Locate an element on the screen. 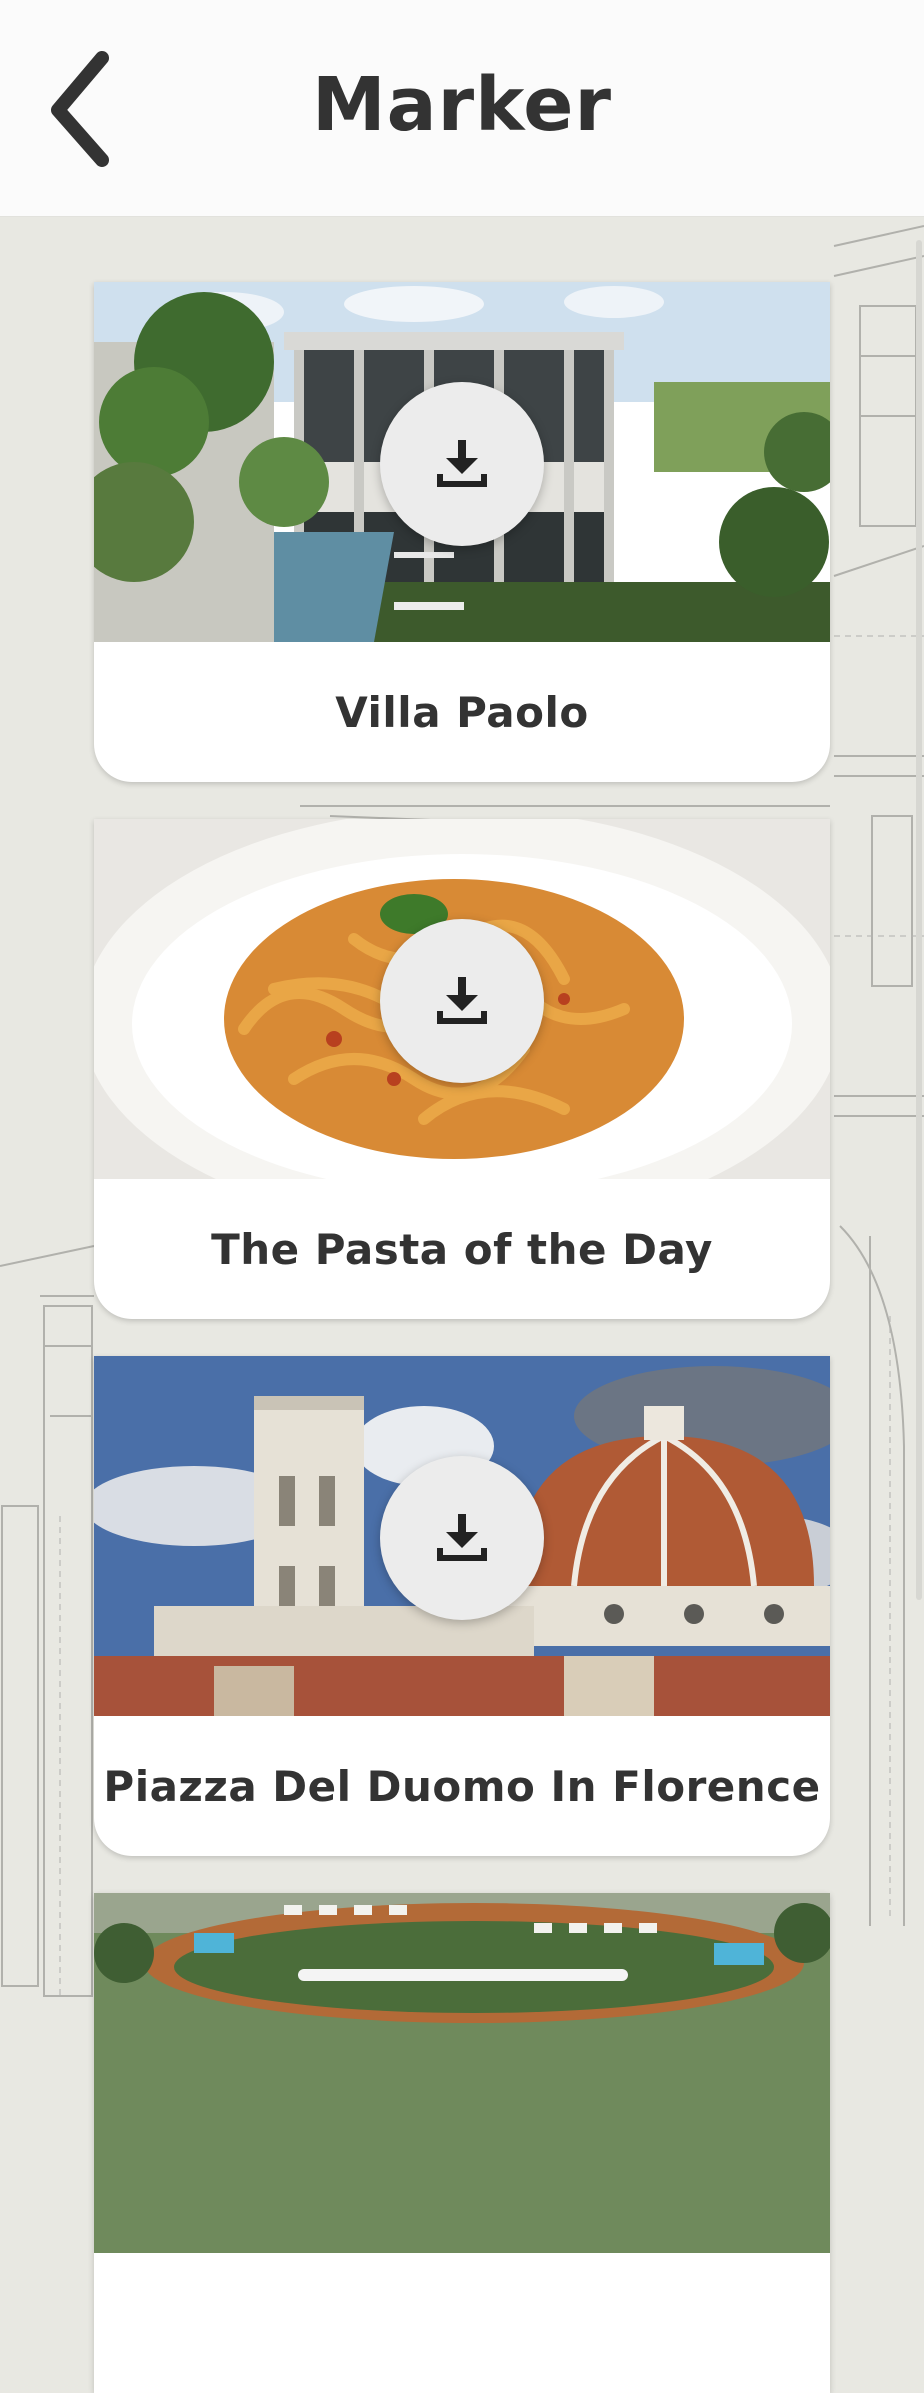 The image size is (924, 2393). home-indicator is located at coordinates (463, 1975).